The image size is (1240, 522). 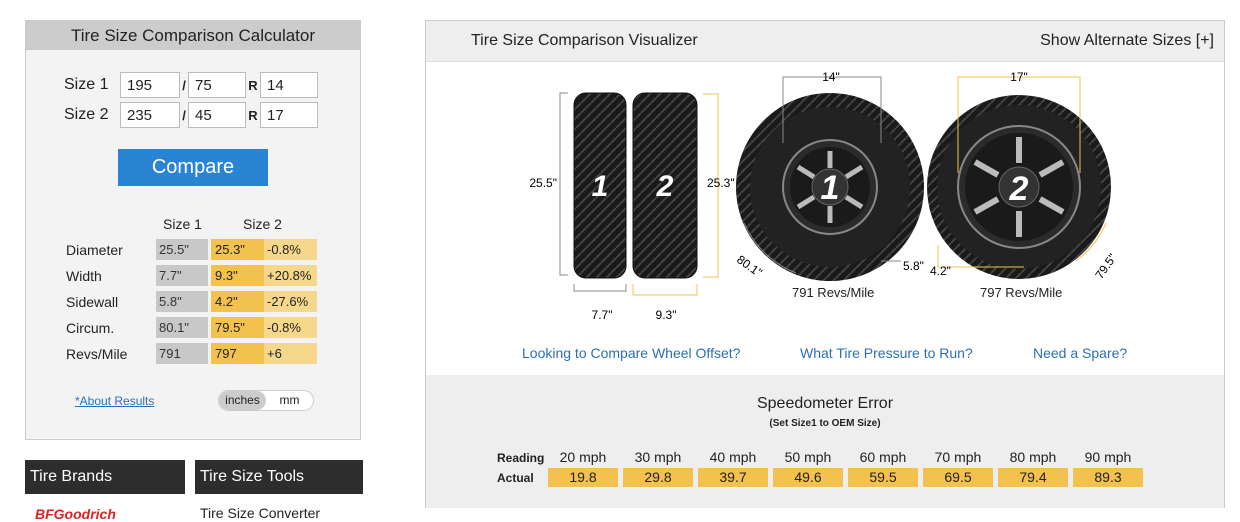 I want to click on tire2-front-view: 2, so click(x=1019, y=187).